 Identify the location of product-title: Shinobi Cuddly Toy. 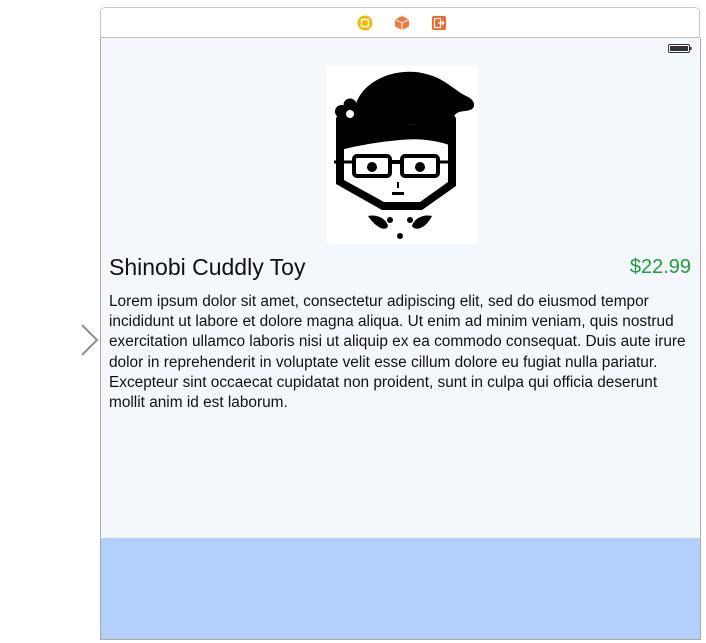
(207, 267).